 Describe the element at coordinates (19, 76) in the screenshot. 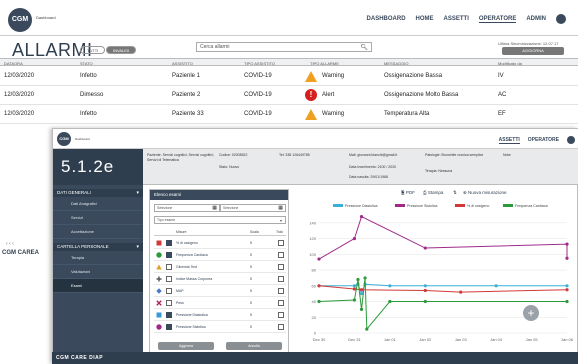

I see `row-date: 12/03/2020` at that location.